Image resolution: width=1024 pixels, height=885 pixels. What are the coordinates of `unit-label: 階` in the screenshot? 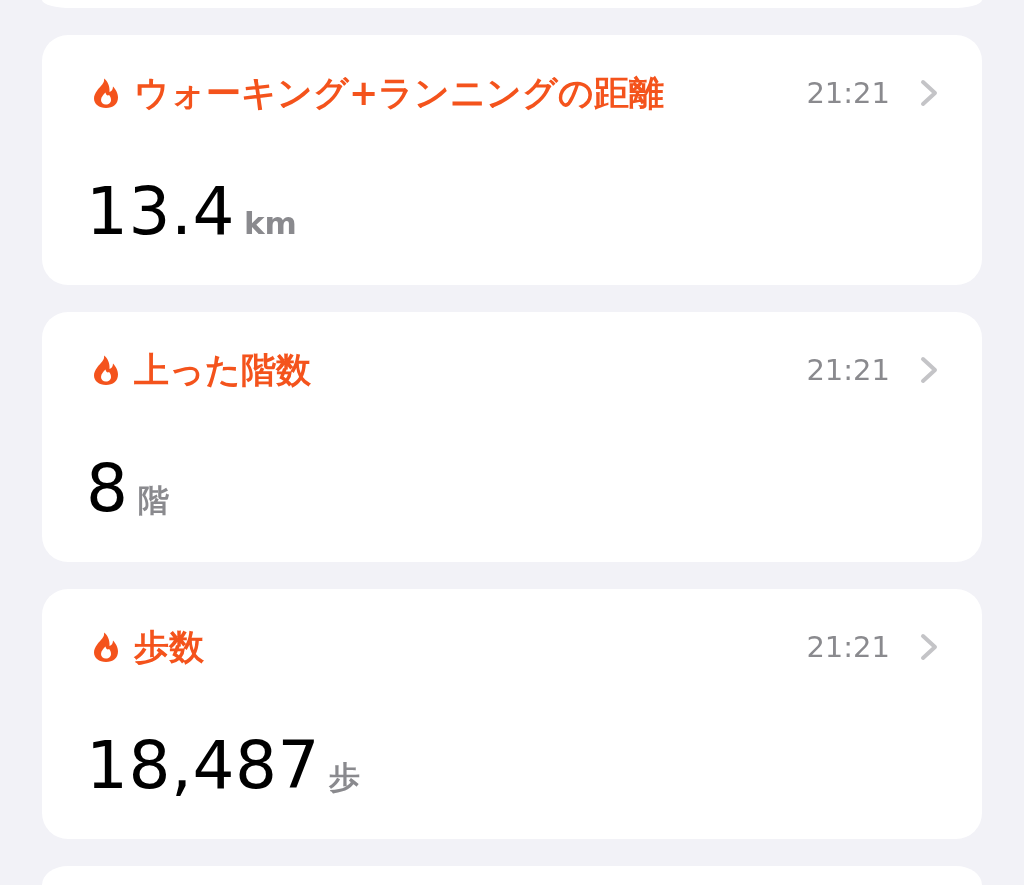 It's located at (153, 500).